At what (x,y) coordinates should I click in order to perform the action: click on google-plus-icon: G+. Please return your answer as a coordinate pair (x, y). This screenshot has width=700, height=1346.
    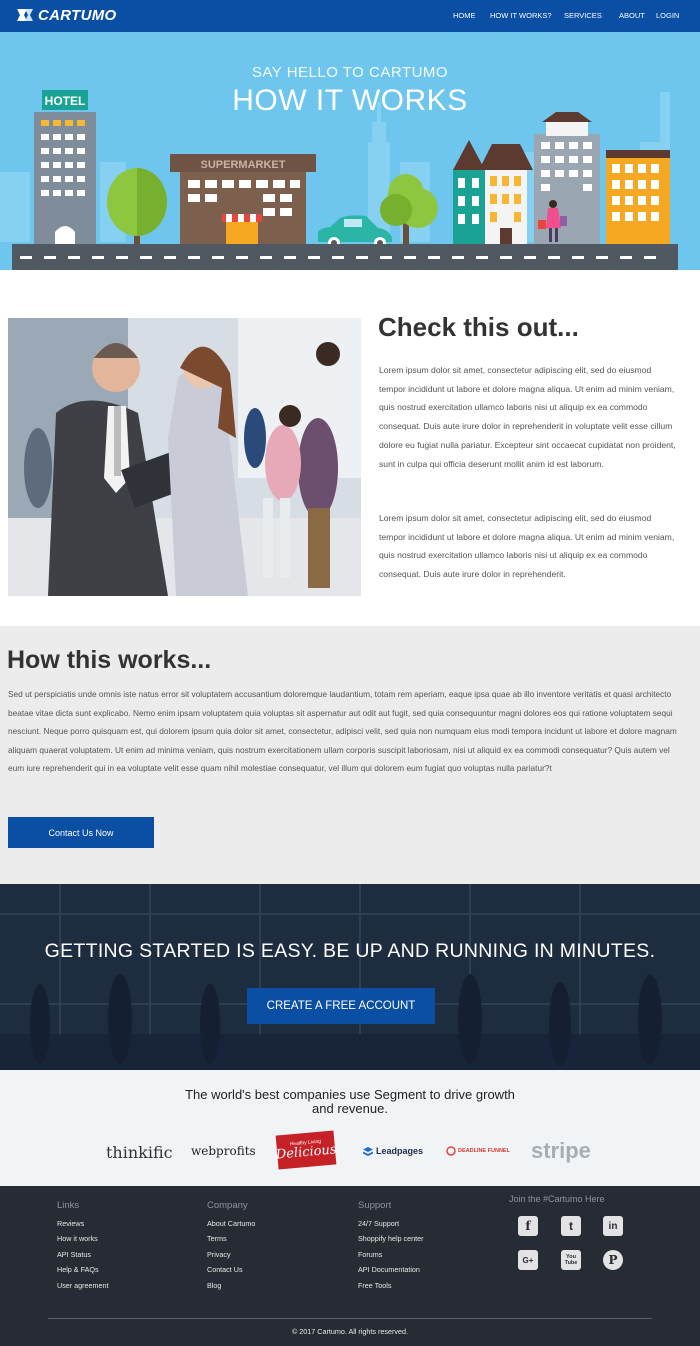
    Looking at the image, I should click on (528, 1260).